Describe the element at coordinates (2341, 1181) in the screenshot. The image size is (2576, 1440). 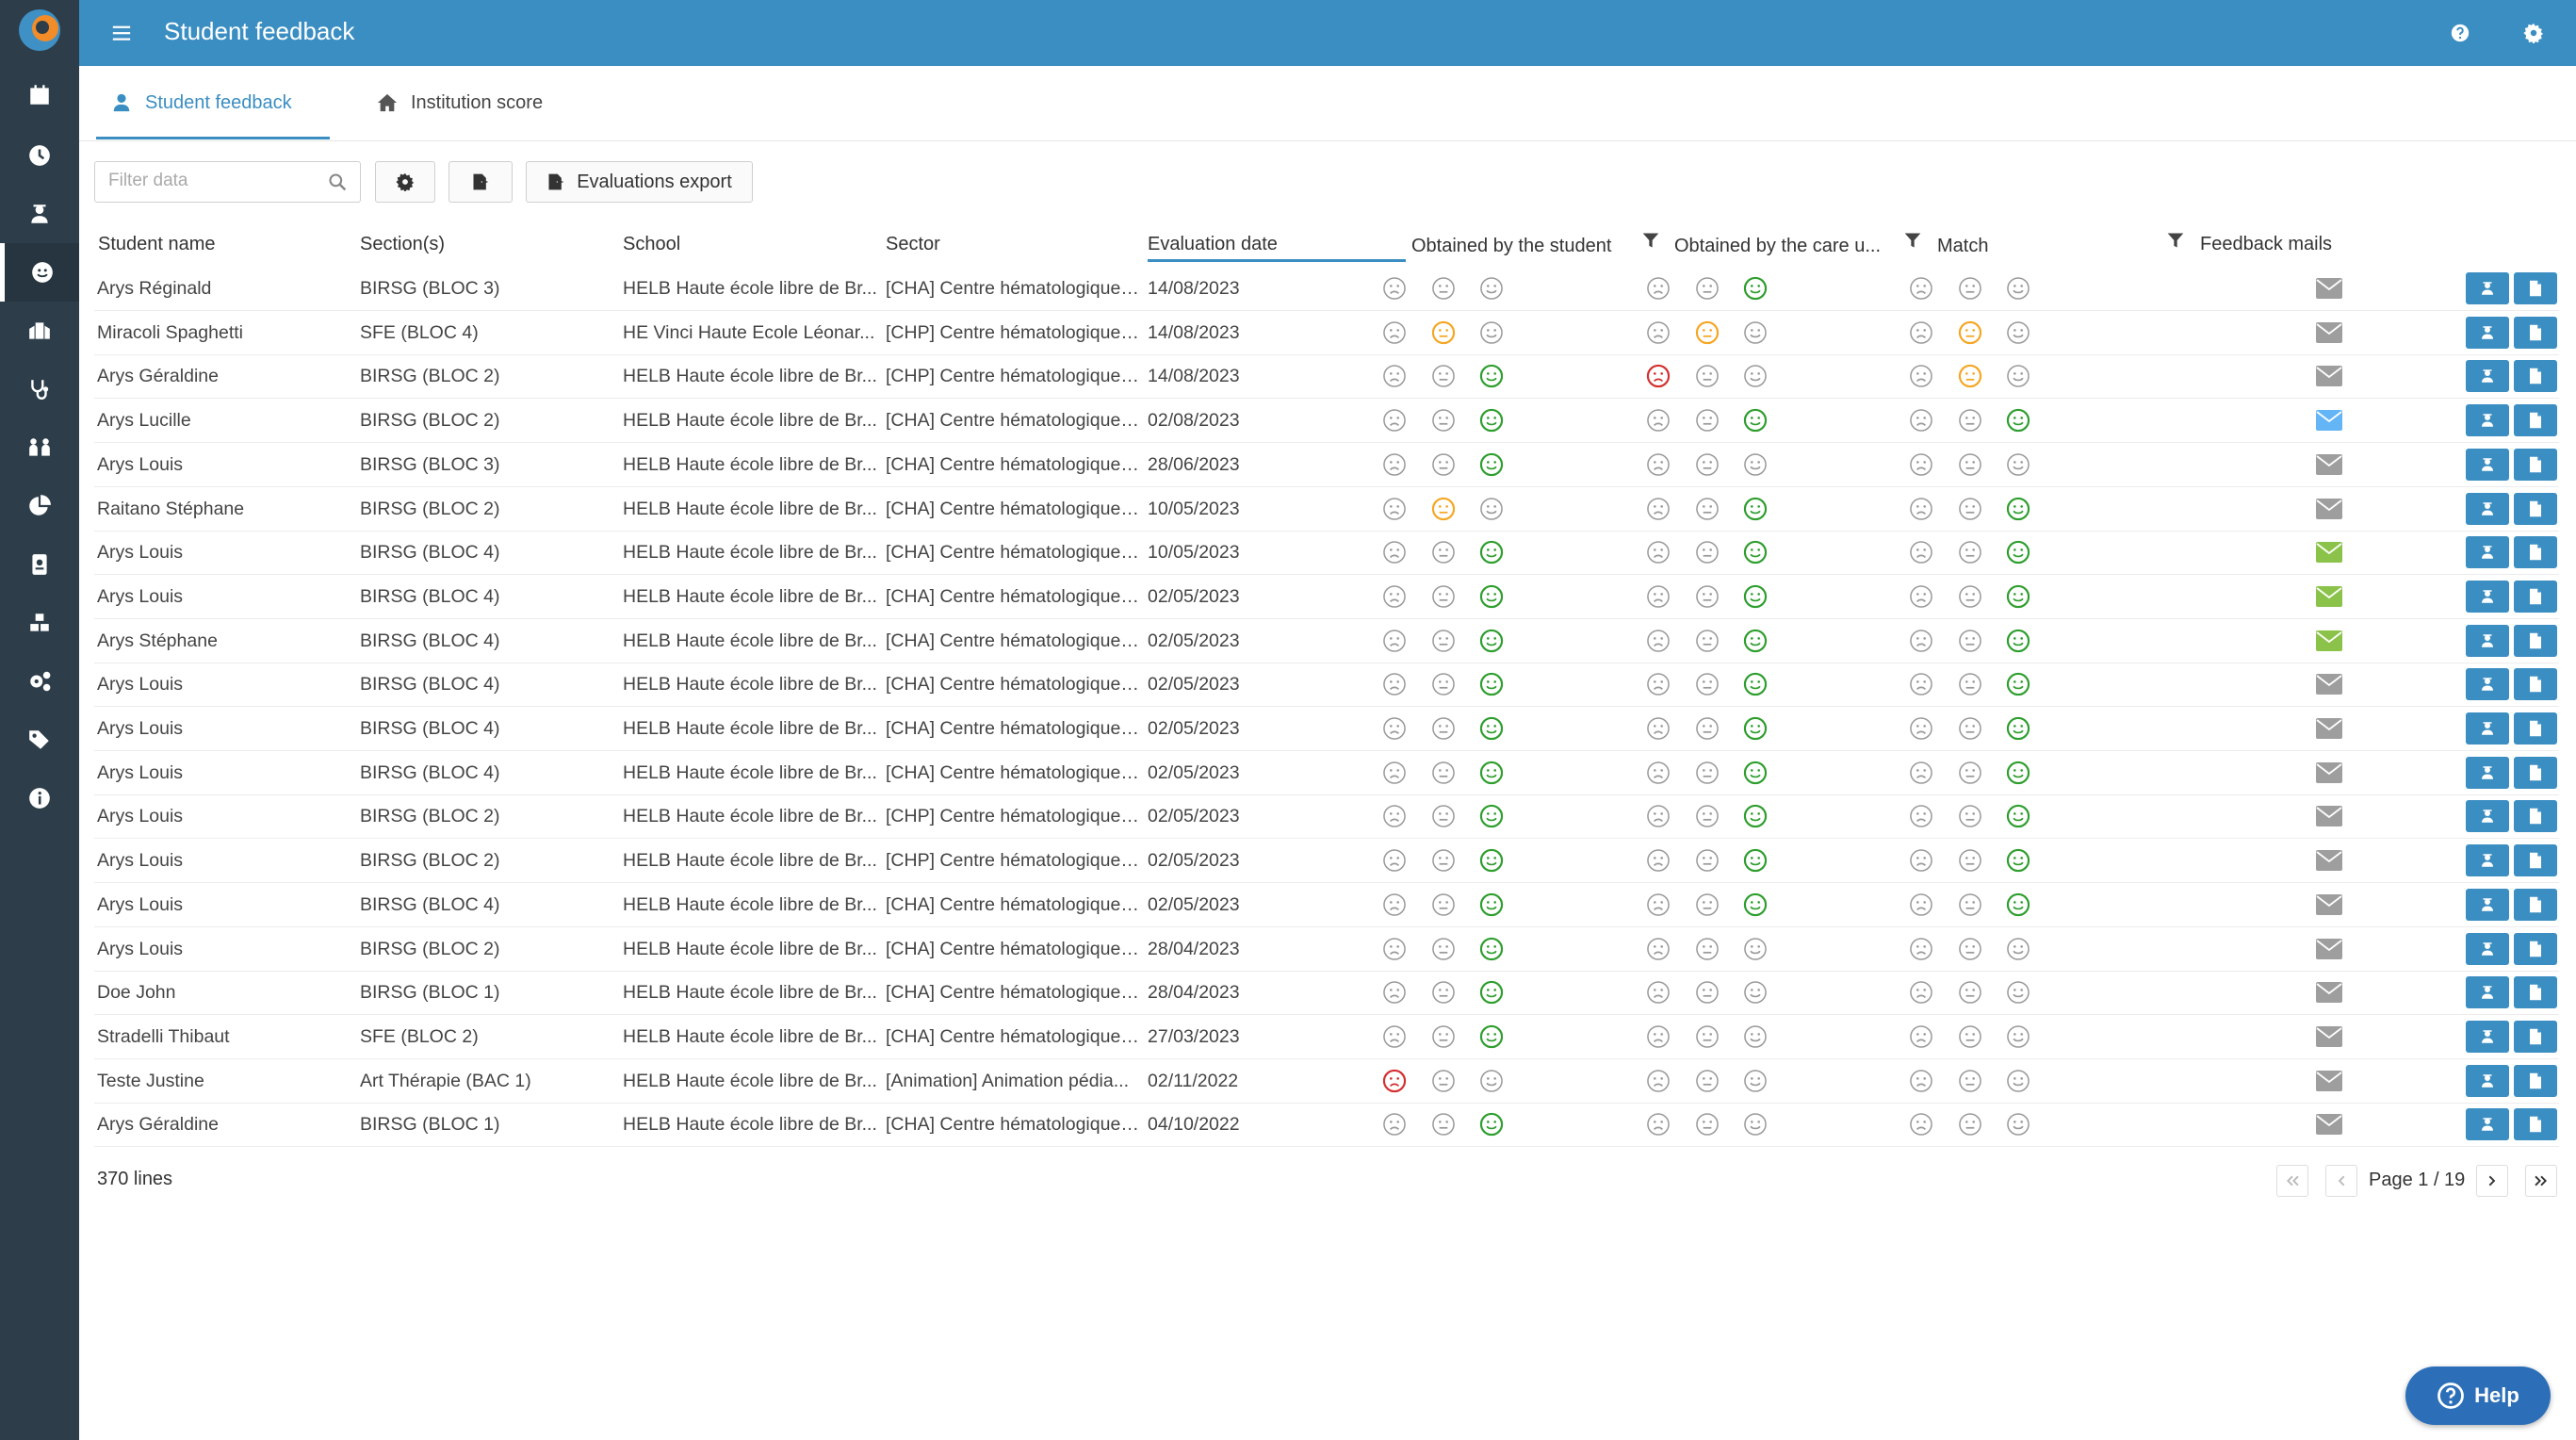
I see `previous-page-button` at that location.